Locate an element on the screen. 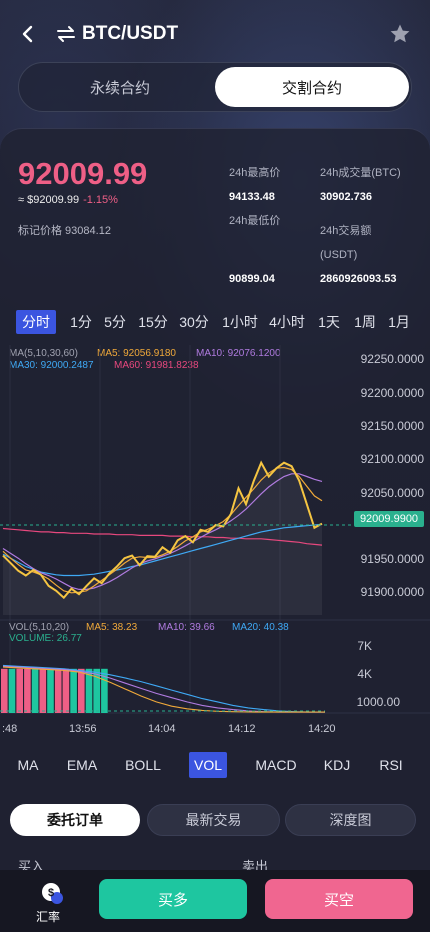 This screenshot has width=430, height=932. swap-arrows-icon is located at coordinates (66, 34).